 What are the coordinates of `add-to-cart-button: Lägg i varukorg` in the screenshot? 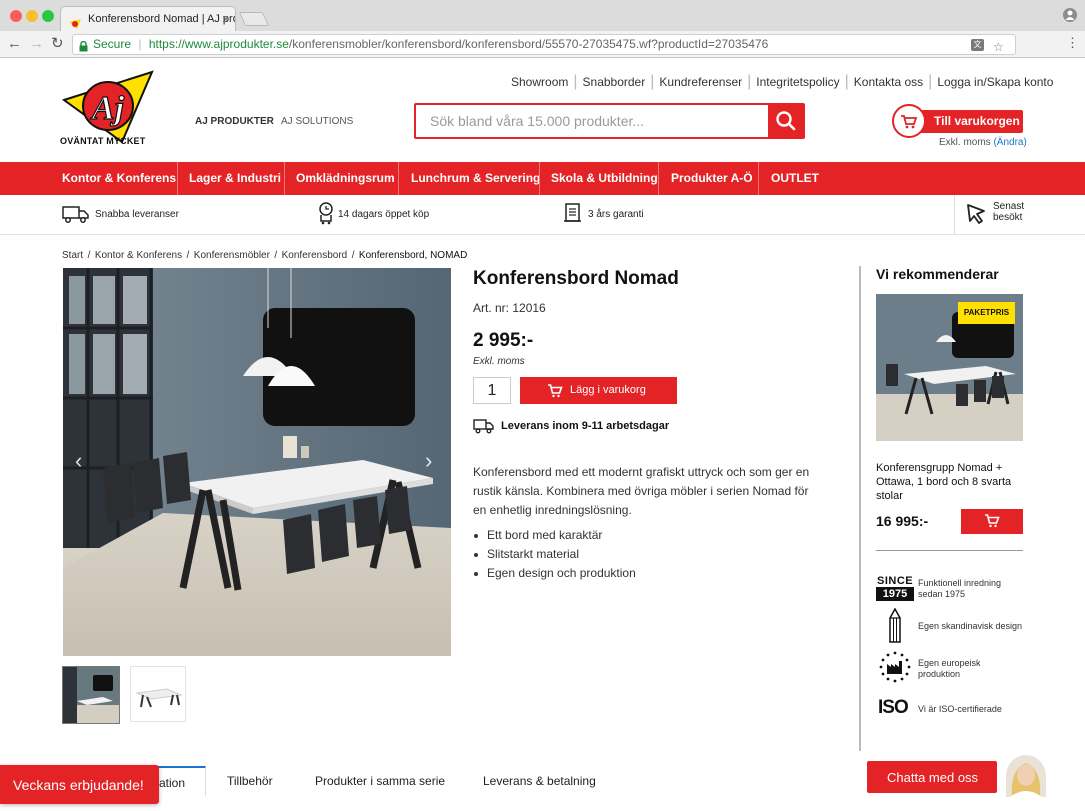 It's located at (598, 390).